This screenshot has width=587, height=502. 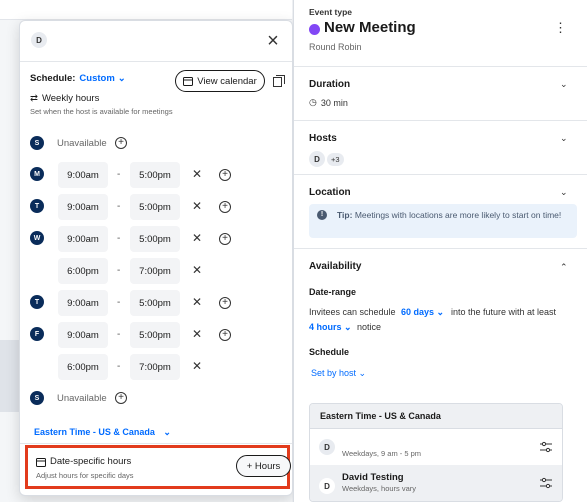 I want to click on days-selector: 60 days ⌄, so click(x=422, y=312).